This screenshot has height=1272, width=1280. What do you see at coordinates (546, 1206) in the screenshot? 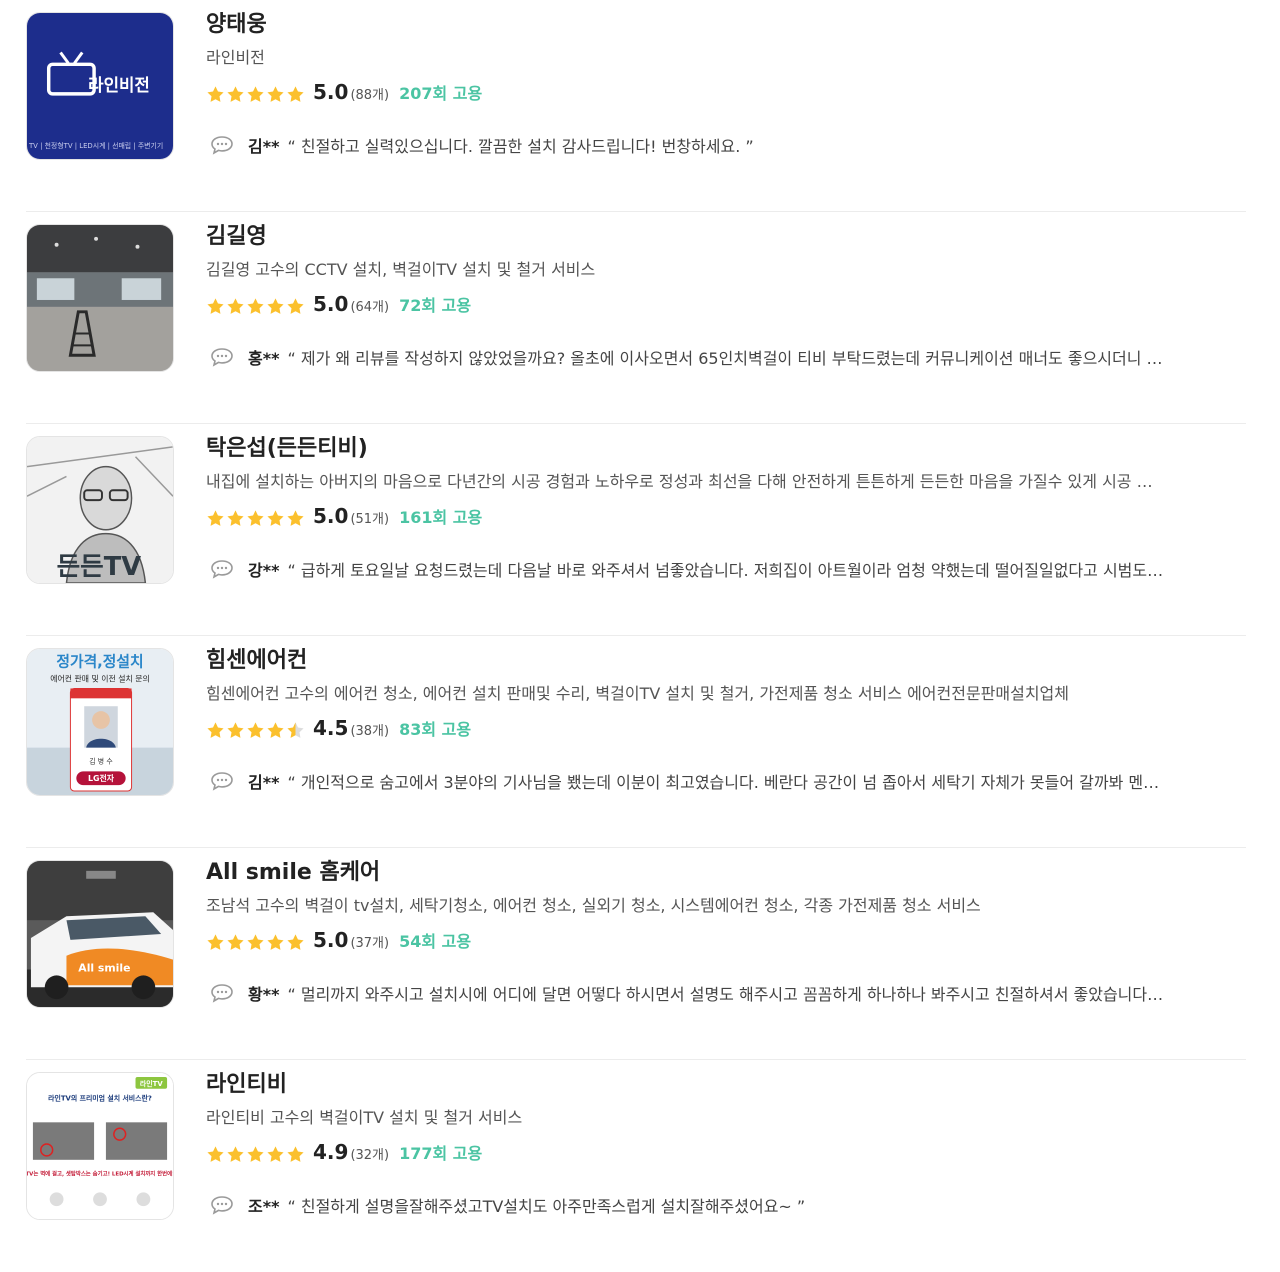
I see `review-text: “ 친절하게 설명을잘해주셨고TV설치도 아주만족스럽게 설치잘해주셨어요~ ”` at bounding box center [546, 1206].